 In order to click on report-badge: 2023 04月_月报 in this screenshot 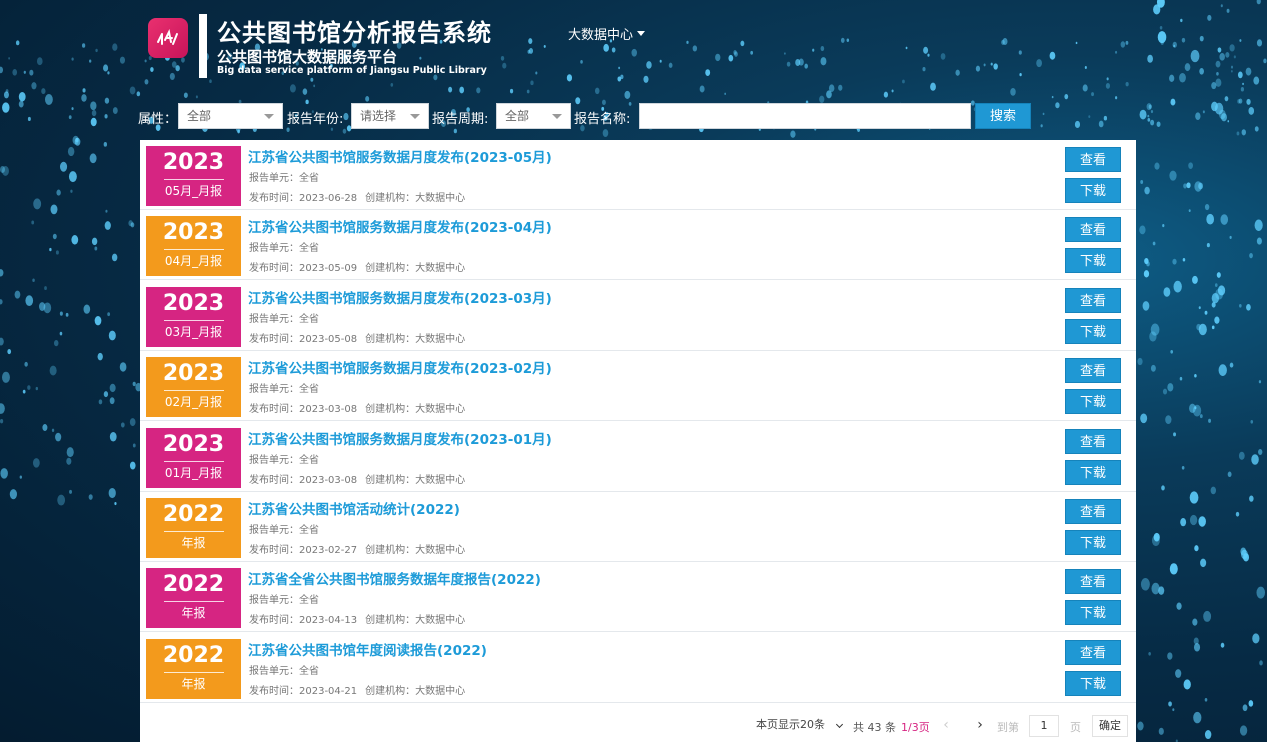, I will do `click(193, 246)`.